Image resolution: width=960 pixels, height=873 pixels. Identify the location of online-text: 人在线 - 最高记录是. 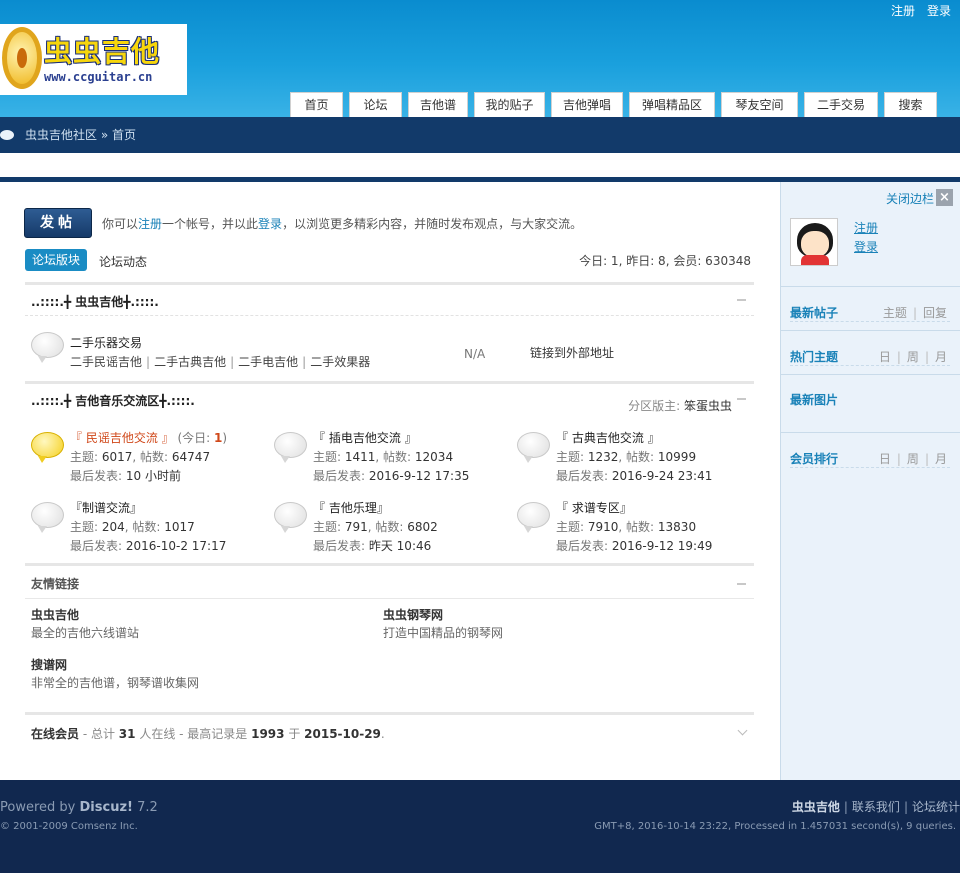
(193, 734).